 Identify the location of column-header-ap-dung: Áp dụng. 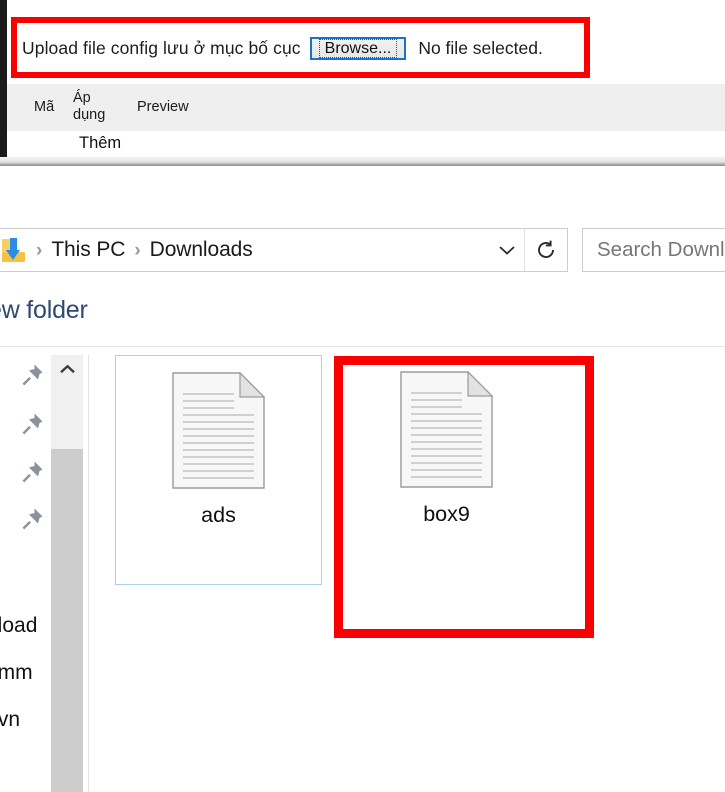
(93, 106).